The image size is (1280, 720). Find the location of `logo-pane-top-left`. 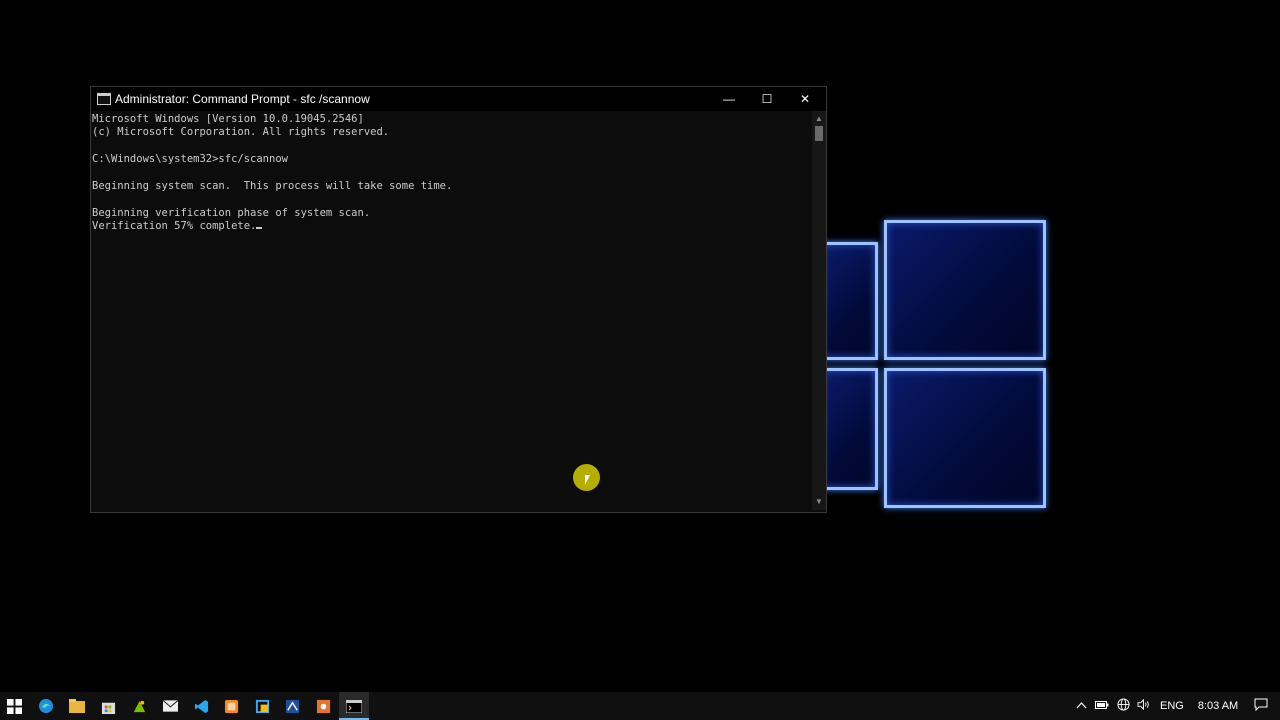

logo-pane-top-left is located at coordinates (849, 301).